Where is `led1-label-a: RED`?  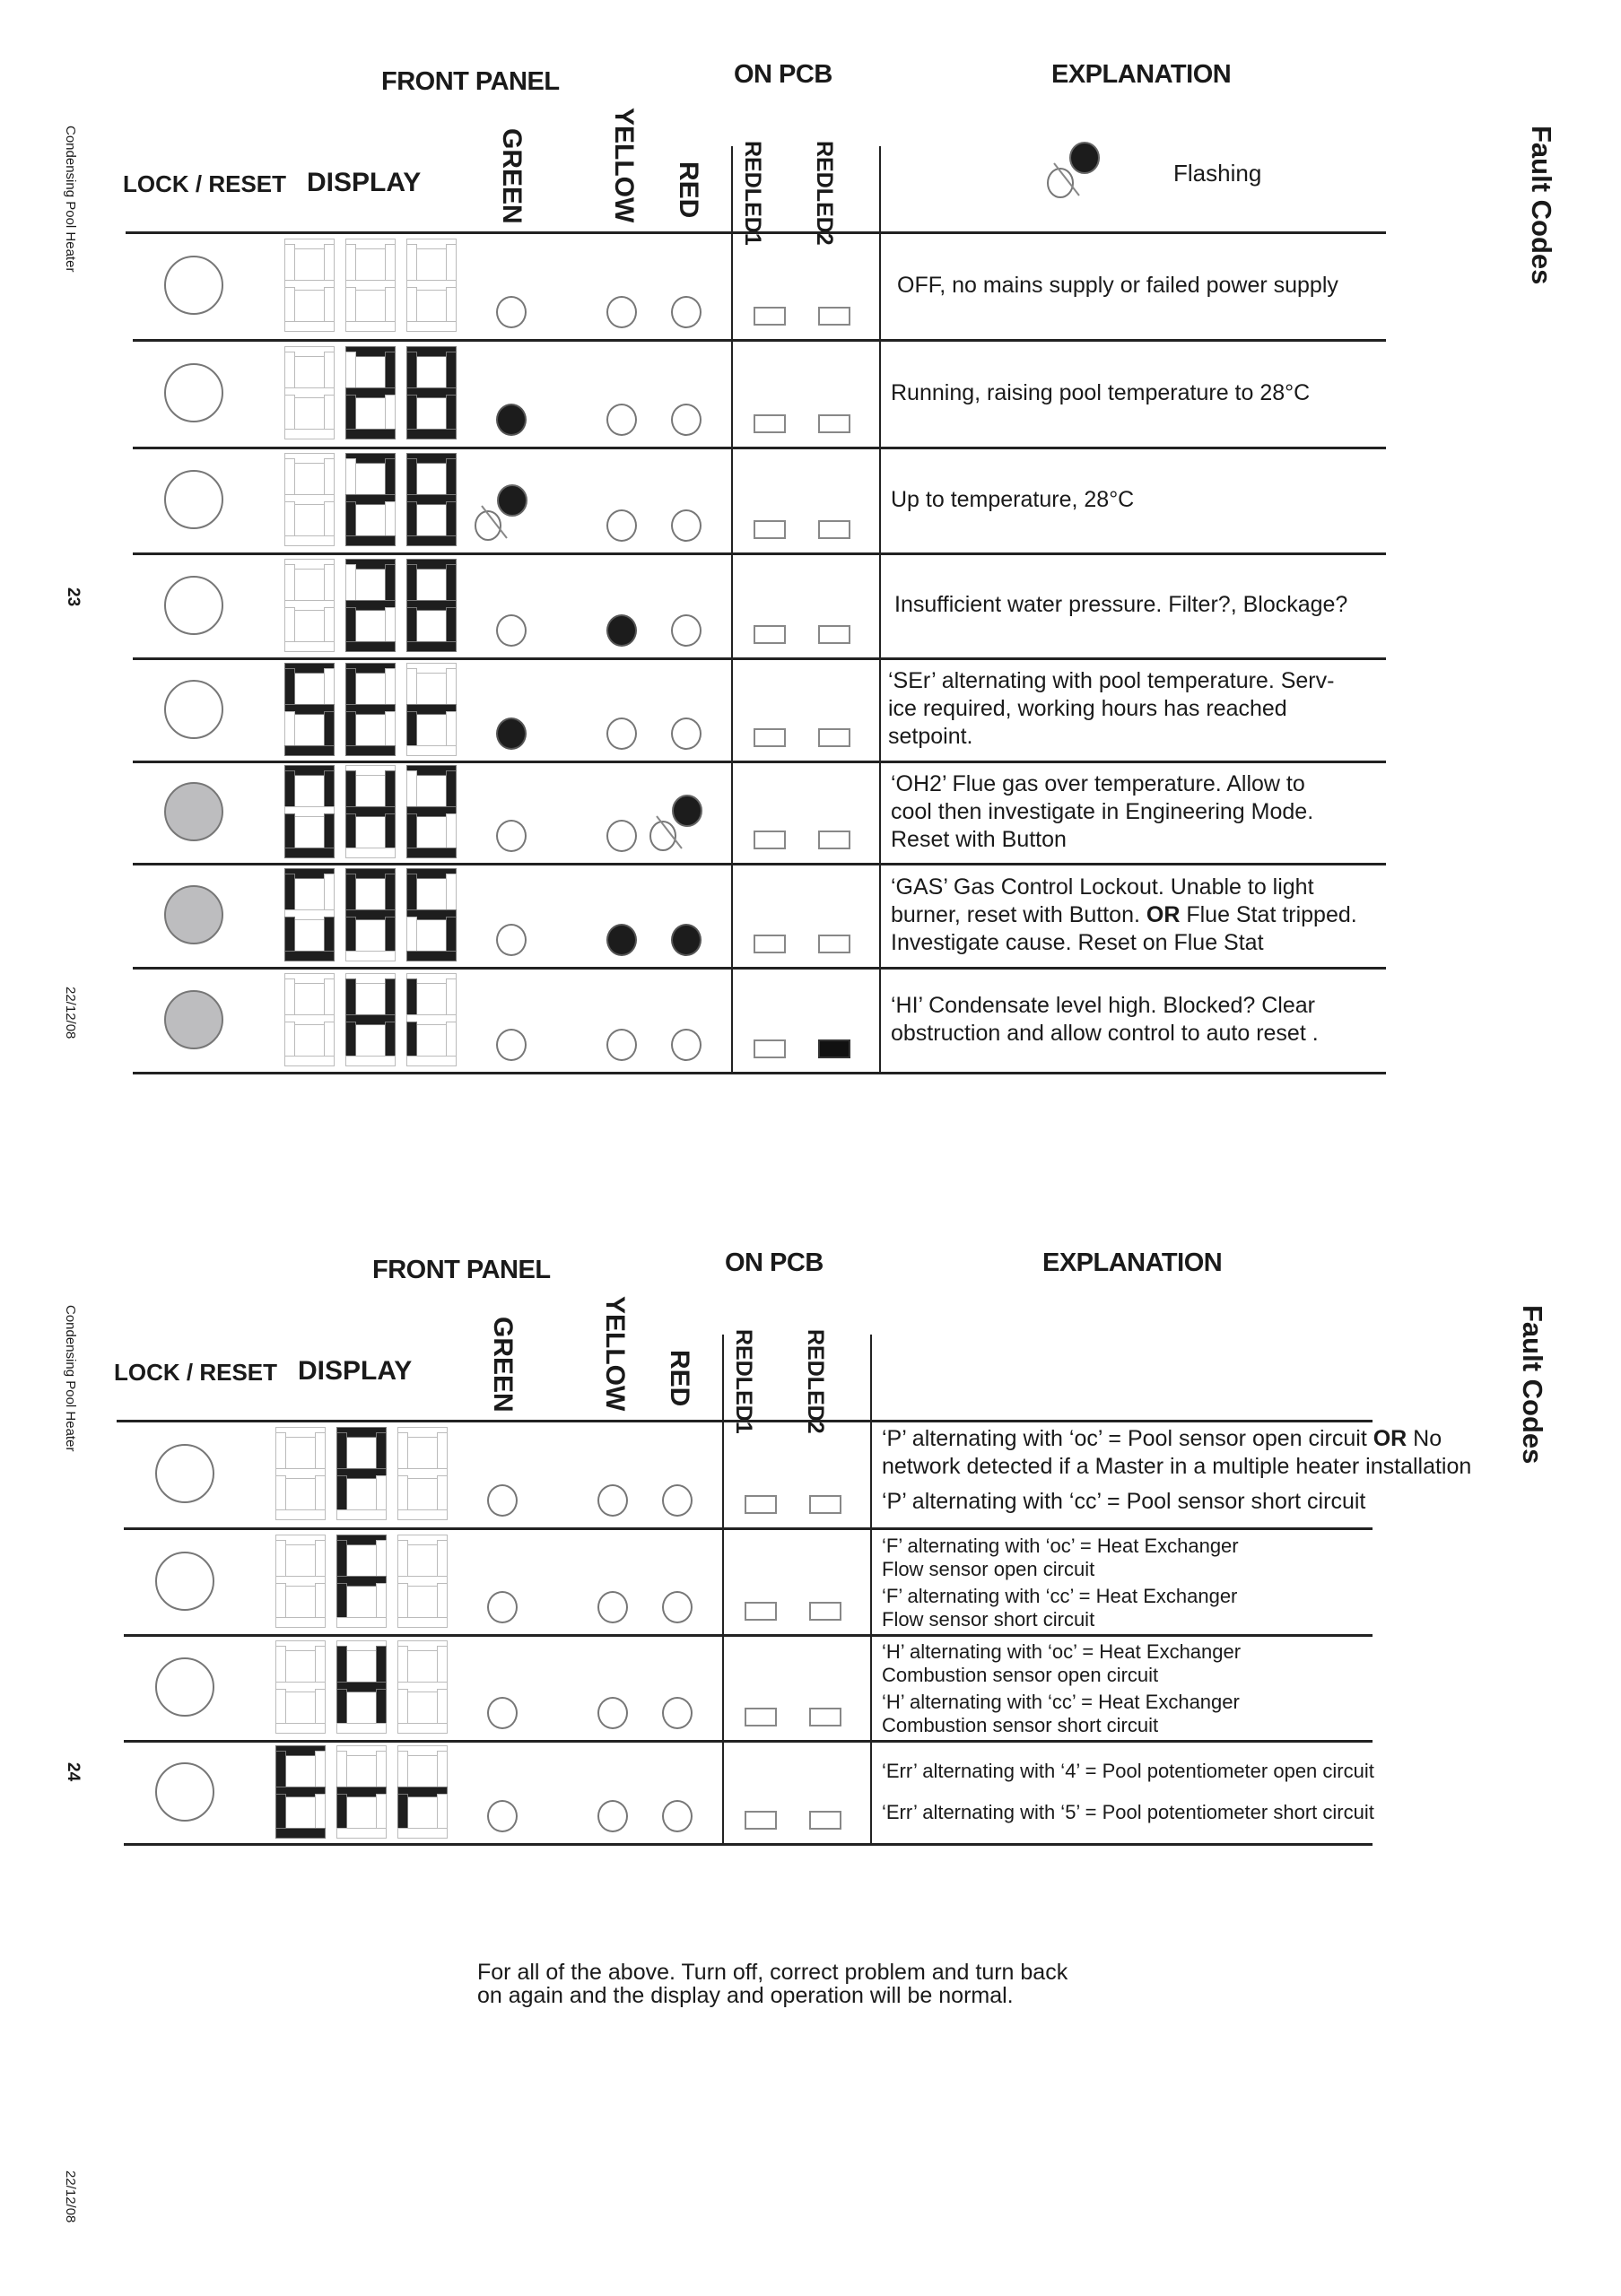 led1-label-a: RED is located at coordinates (752, 164).